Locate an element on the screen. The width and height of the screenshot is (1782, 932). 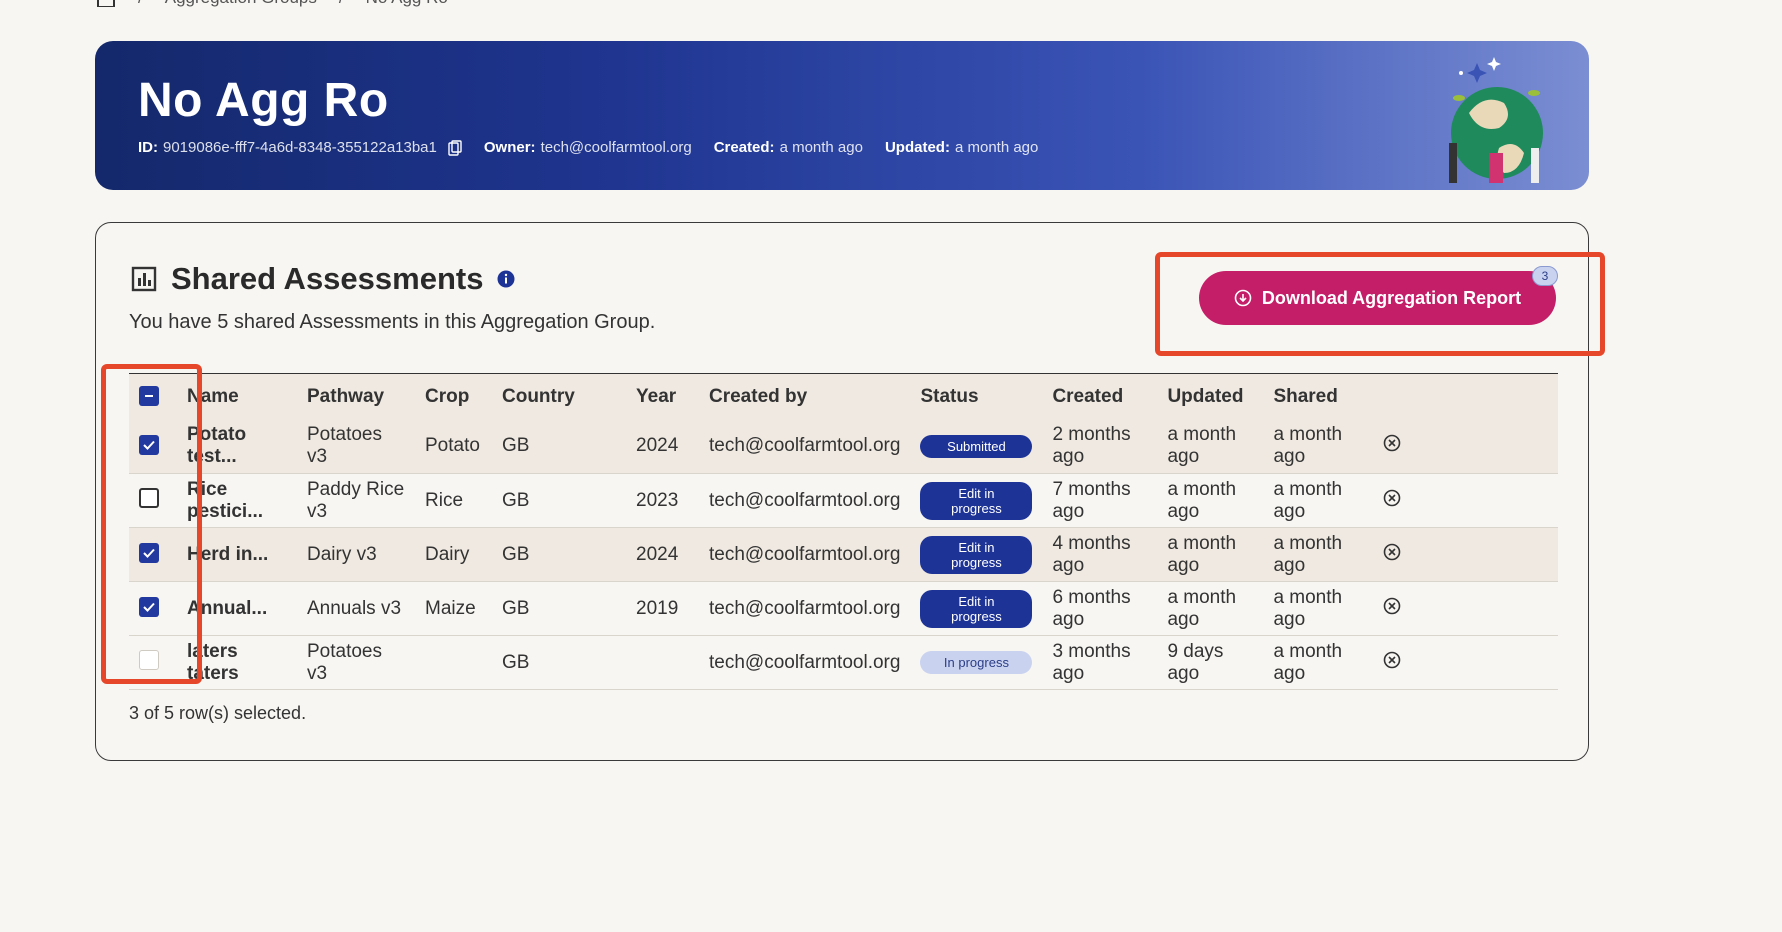
info-icon is located at coordinates (506, 279).